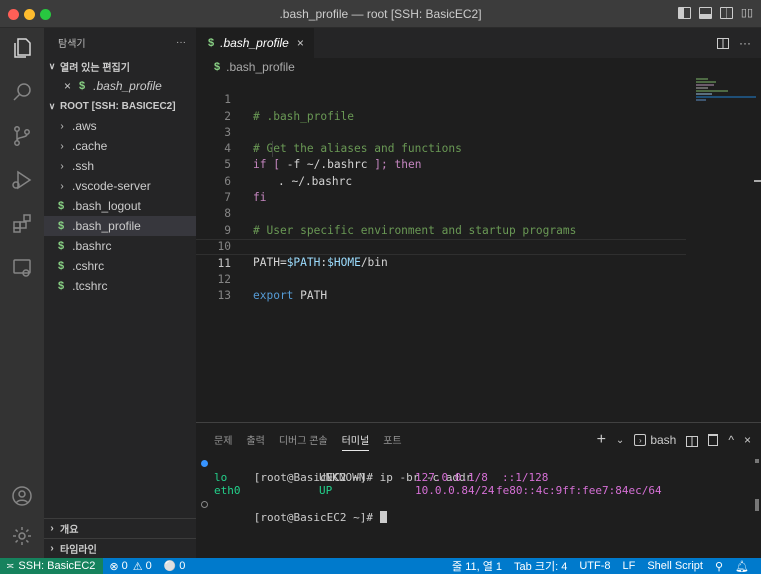  What do you see at coordinates (22, 224) in the screenshot?
I see `extensions-icon` at bounding box center [22, 224].